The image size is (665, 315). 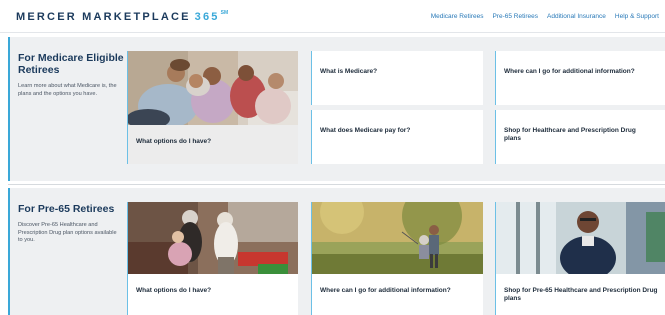 What do you see at coordinates (365, 130) in the screenshot?
I see `card-medicare-pay-title: What does Medicare pay for?` at bounding box center [365, 130].